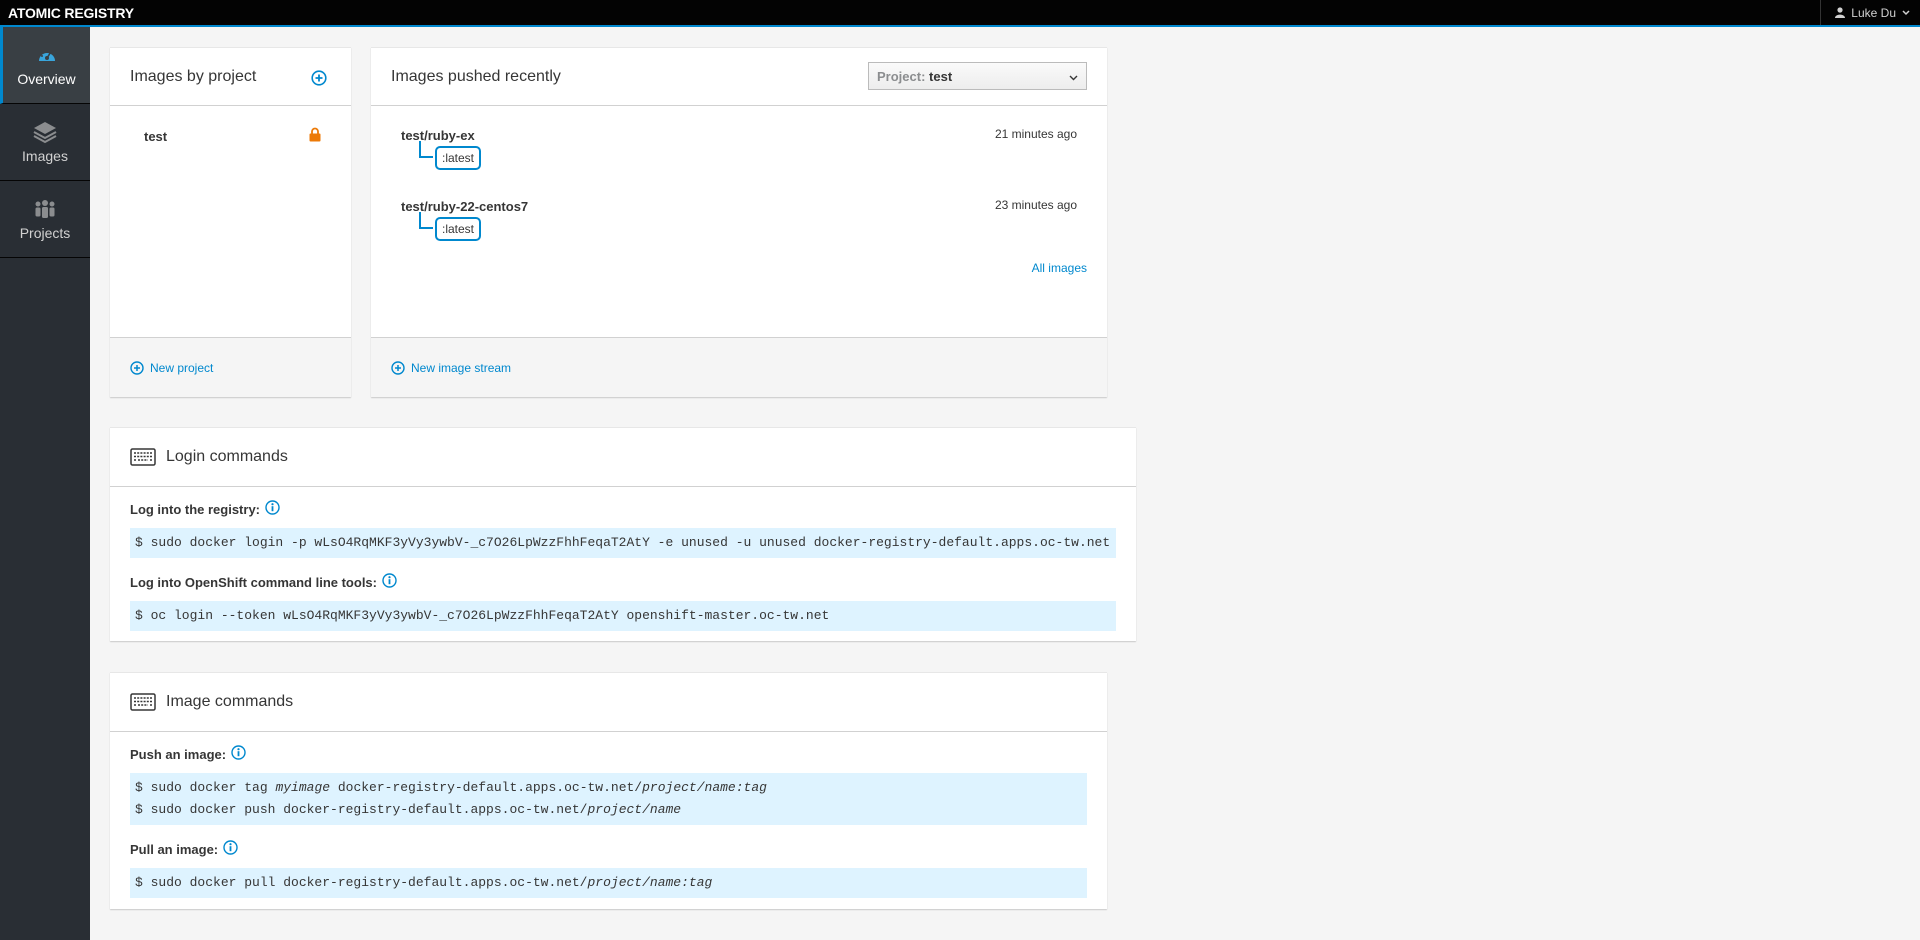 The image size is (1920, 940). What do you see at coordinates (46, 79) in the screenshot?
I see `sidebar-item-label: Overview` at bounding box center [46, 79].